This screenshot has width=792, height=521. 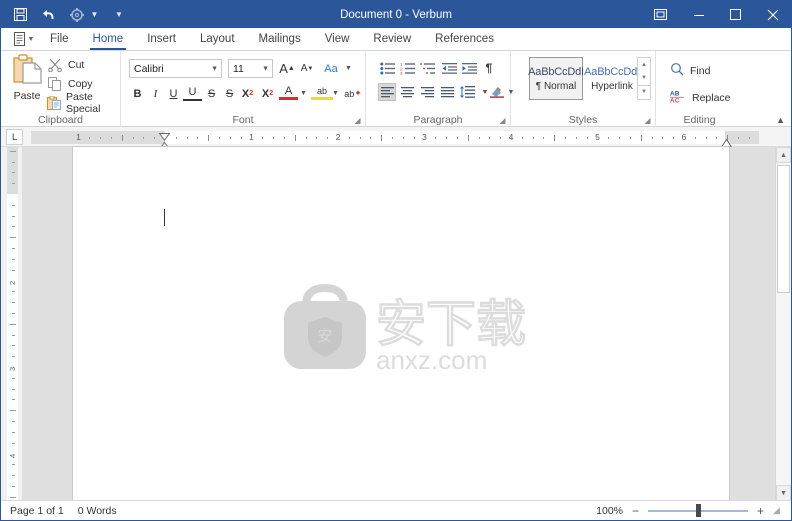 I want to click on tab-label: References, so click(x=464, y=39).